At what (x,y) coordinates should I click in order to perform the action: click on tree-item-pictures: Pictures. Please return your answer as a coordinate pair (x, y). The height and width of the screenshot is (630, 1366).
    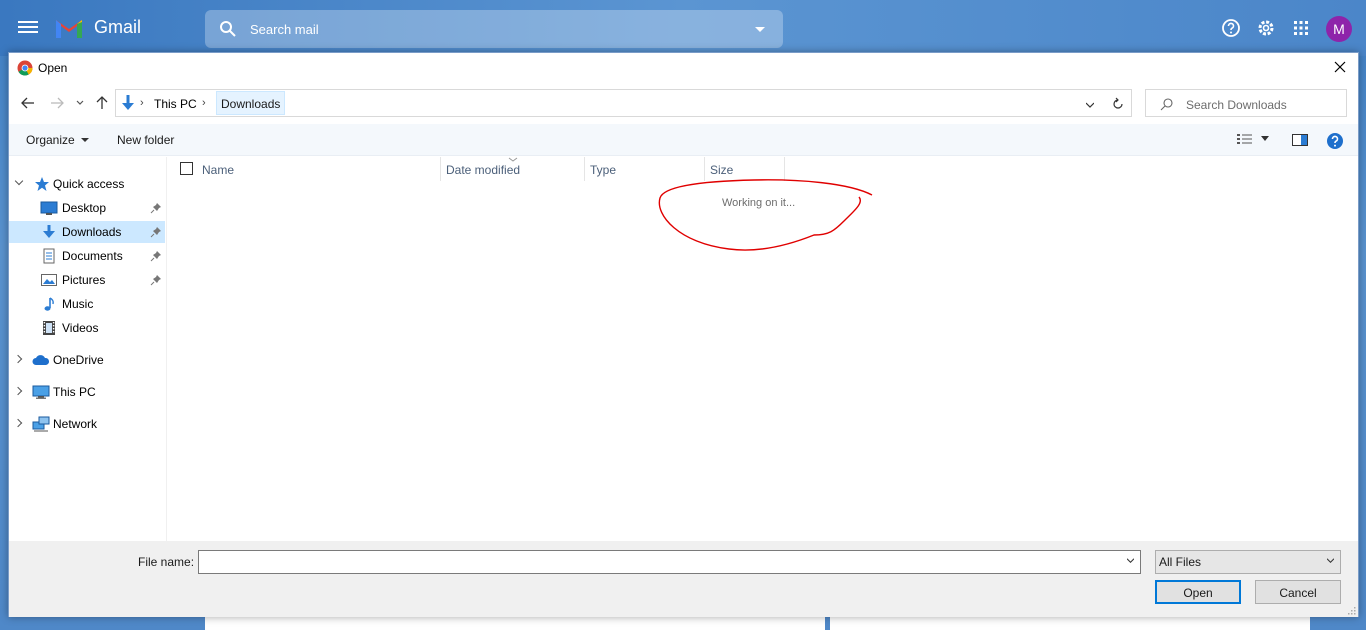
    Looking at the image, I should click on (88, 280).